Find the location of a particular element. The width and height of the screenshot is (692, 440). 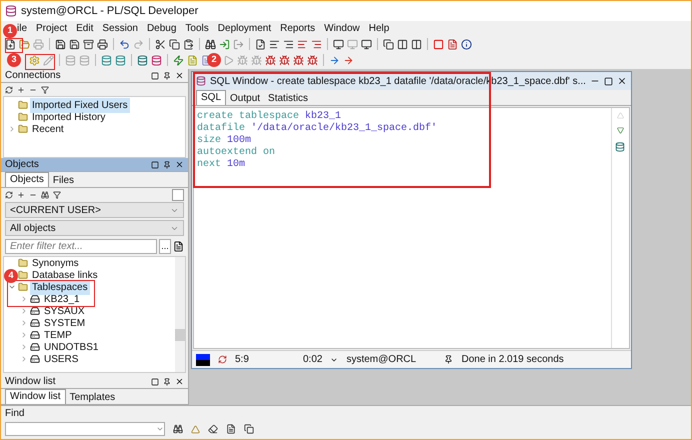

tree-item: Tablespaces is located at coordinates (60, 287).